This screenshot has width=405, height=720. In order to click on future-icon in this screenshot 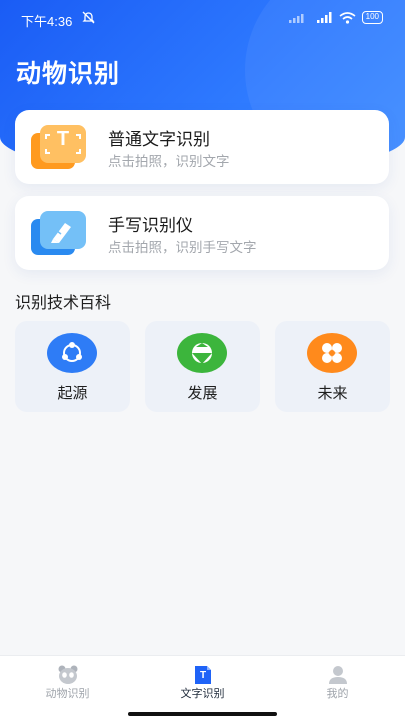, I will do `click(332, 353)`.